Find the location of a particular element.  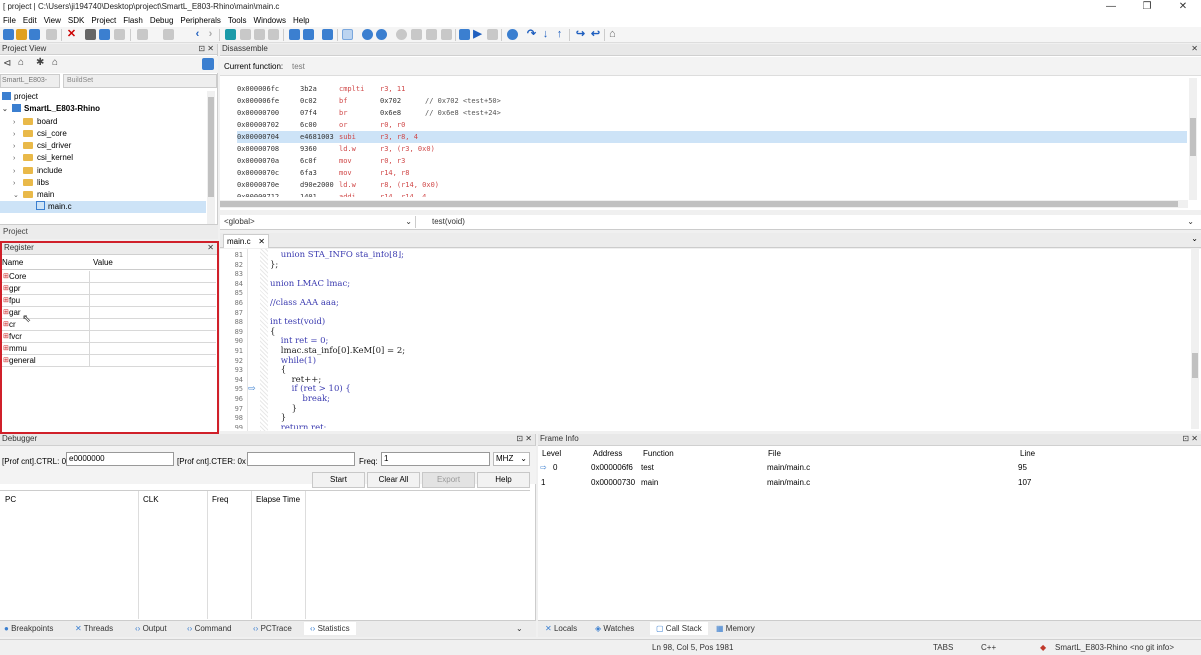

close-icon: ✕ is located at coordinates (210, 248).